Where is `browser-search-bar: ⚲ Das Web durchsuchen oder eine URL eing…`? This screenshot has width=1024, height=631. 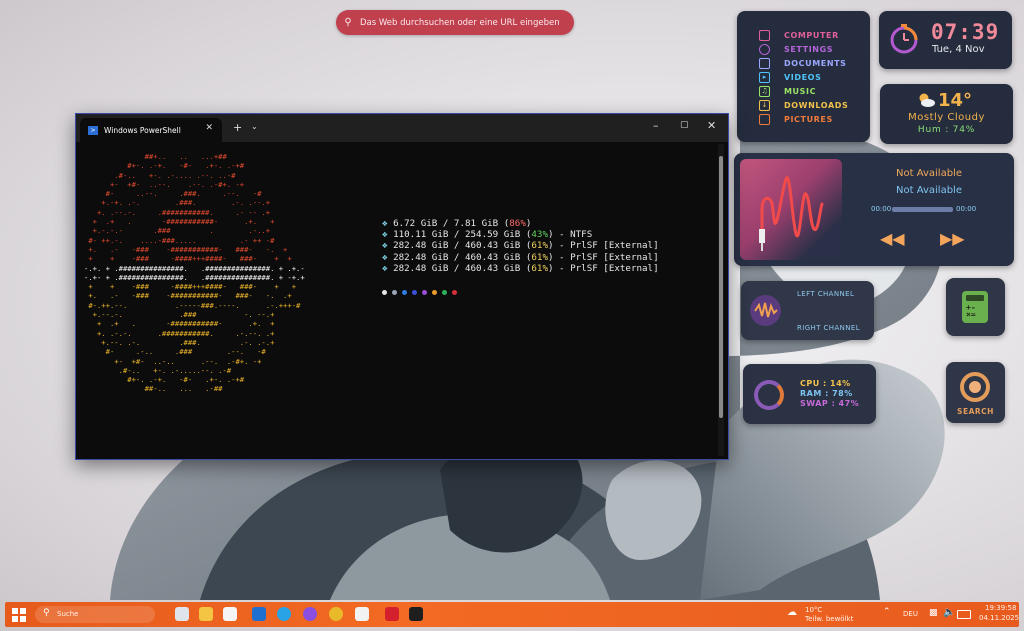 browser-search-bar: ⚲ Das Web durchsuchen oder eine URL eing… is located at coordinates (455, 22).